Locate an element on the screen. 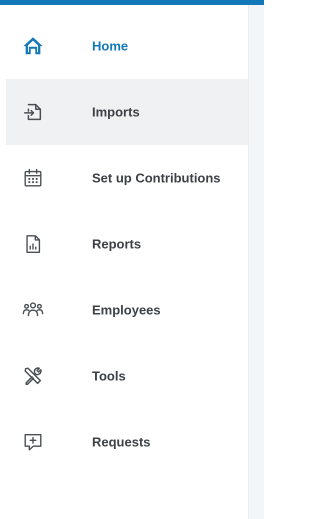  sidebar-item-imports: Imports is located at coordinates (127, 112).